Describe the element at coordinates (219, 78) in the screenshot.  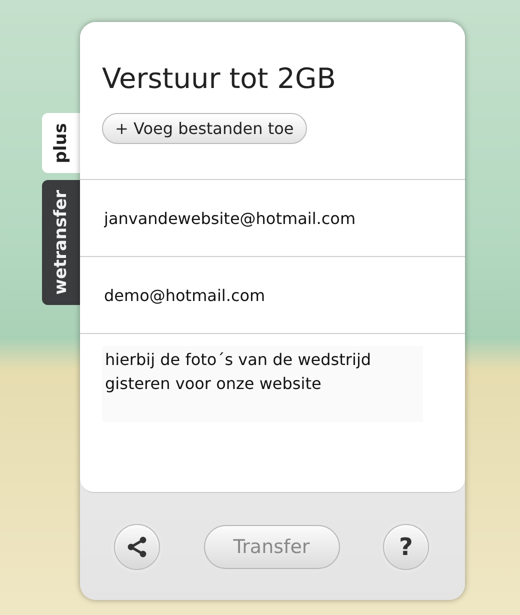
I see `panel-title: Verstuur tot 2GB` at that location.